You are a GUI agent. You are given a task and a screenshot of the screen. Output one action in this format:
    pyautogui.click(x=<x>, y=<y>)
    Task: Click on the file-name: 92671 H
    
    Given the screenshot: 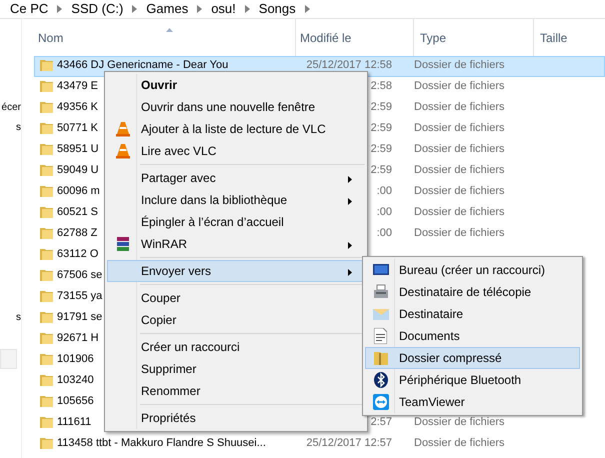 What is the action you would take?
    pyautogui.click(x=78, y=338)
    